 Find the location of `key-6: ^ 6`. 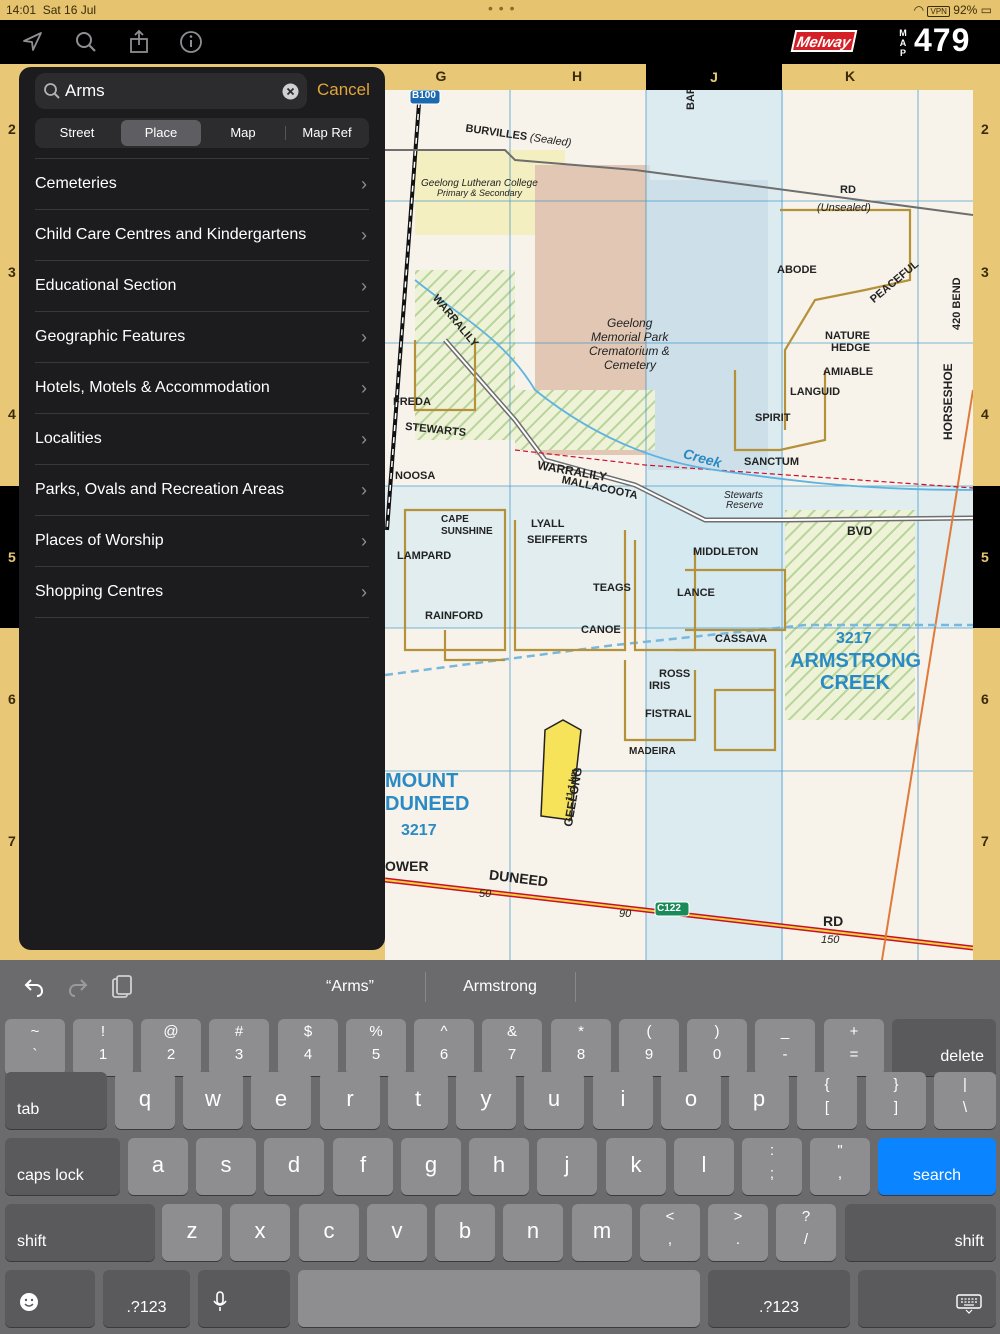

key-6: ^ 6 is located at coordinates (444, 1047).